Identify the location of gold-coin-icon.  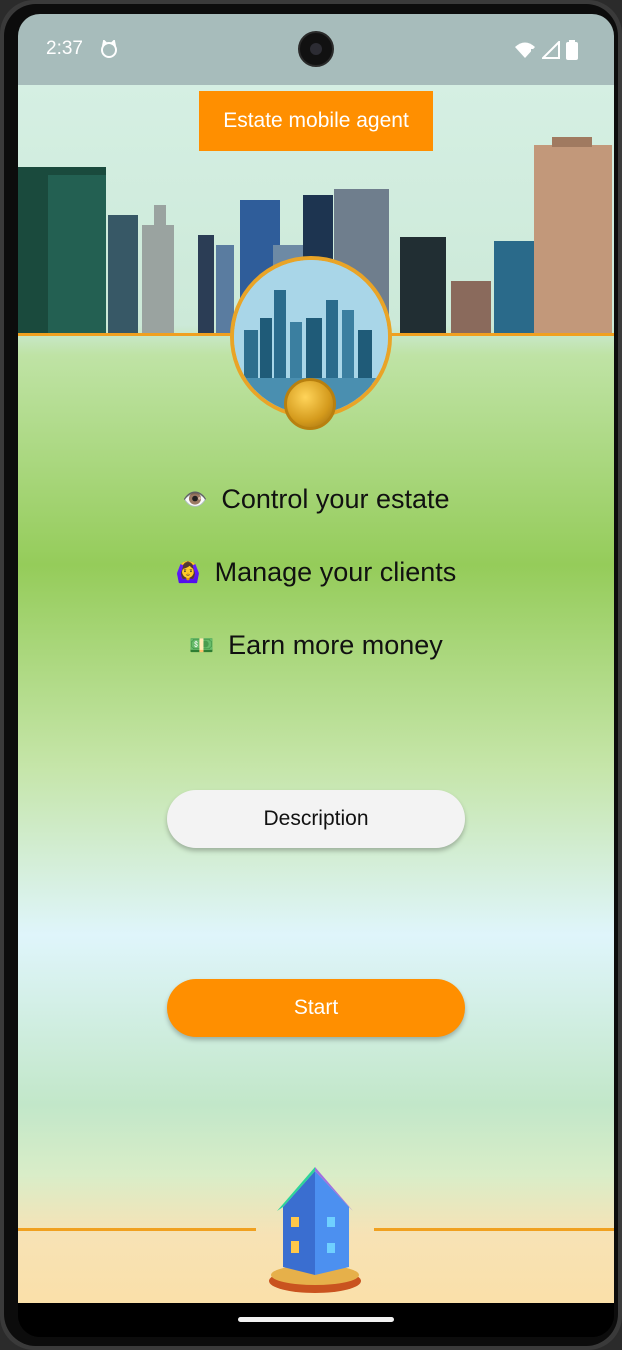
(310, 404).